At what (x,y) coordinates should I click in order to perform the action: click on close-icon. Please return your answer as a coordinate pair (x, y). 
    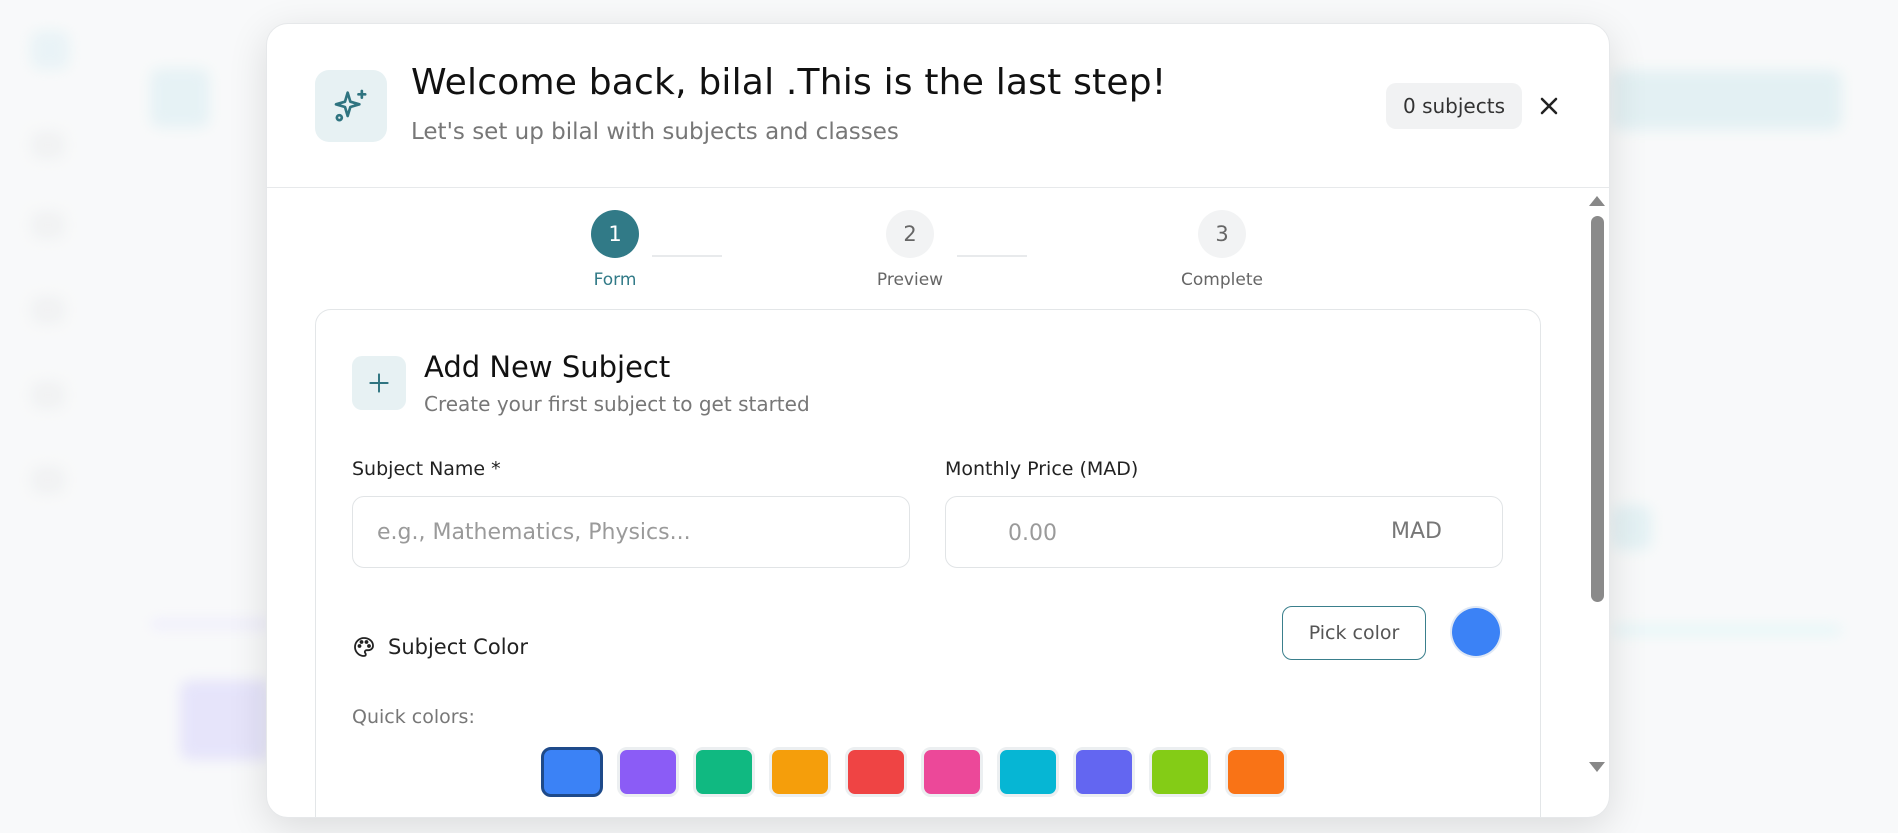
    Looking at the image, I should click on (1549, 106).